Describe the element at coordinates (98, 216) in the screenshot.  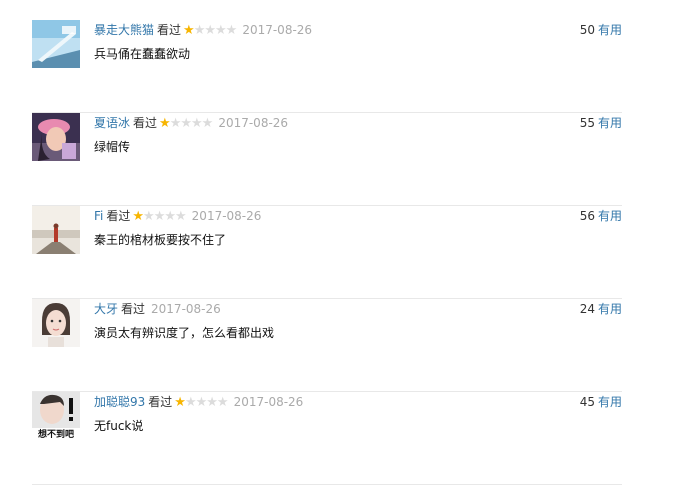
I see `username-link: Fi` at that location.